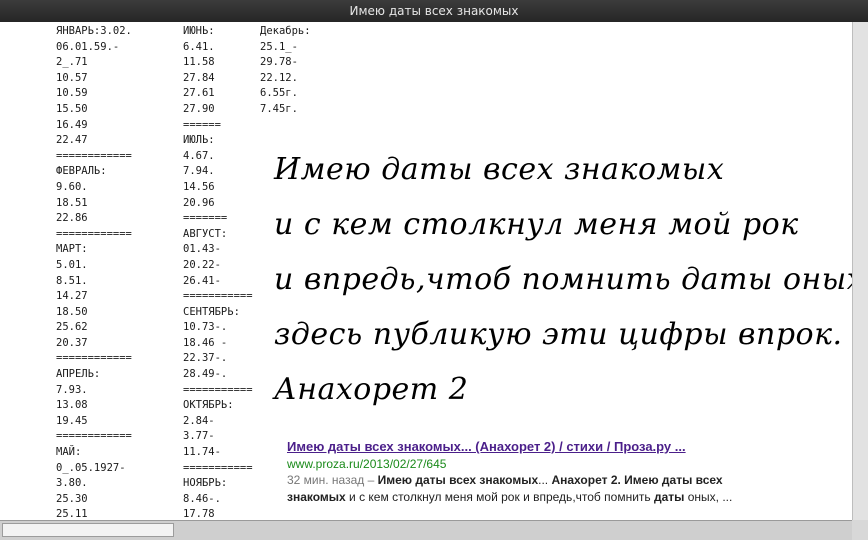  I want to click on date-entry: 7.93., so click(72, 389).